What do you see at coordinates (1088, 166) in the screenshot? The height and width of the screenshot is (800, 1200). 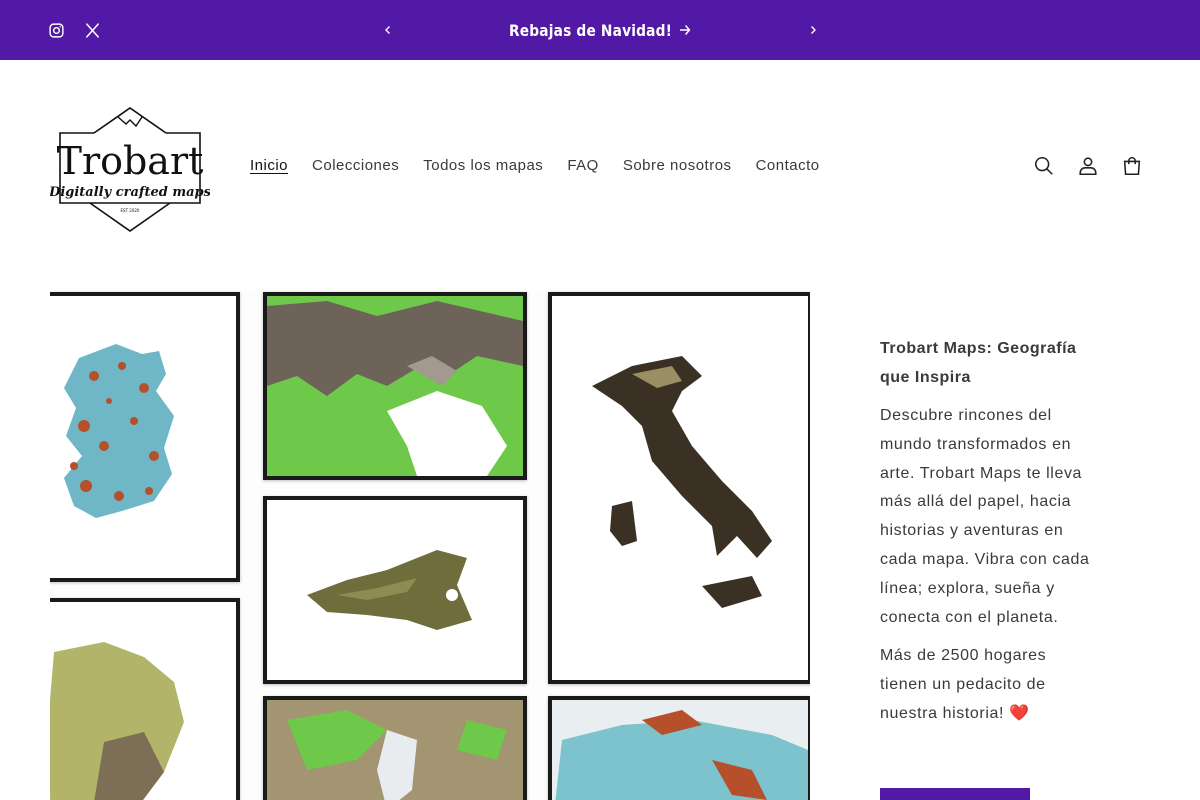 I see `account-icon` at bounding box center [1088, 166].